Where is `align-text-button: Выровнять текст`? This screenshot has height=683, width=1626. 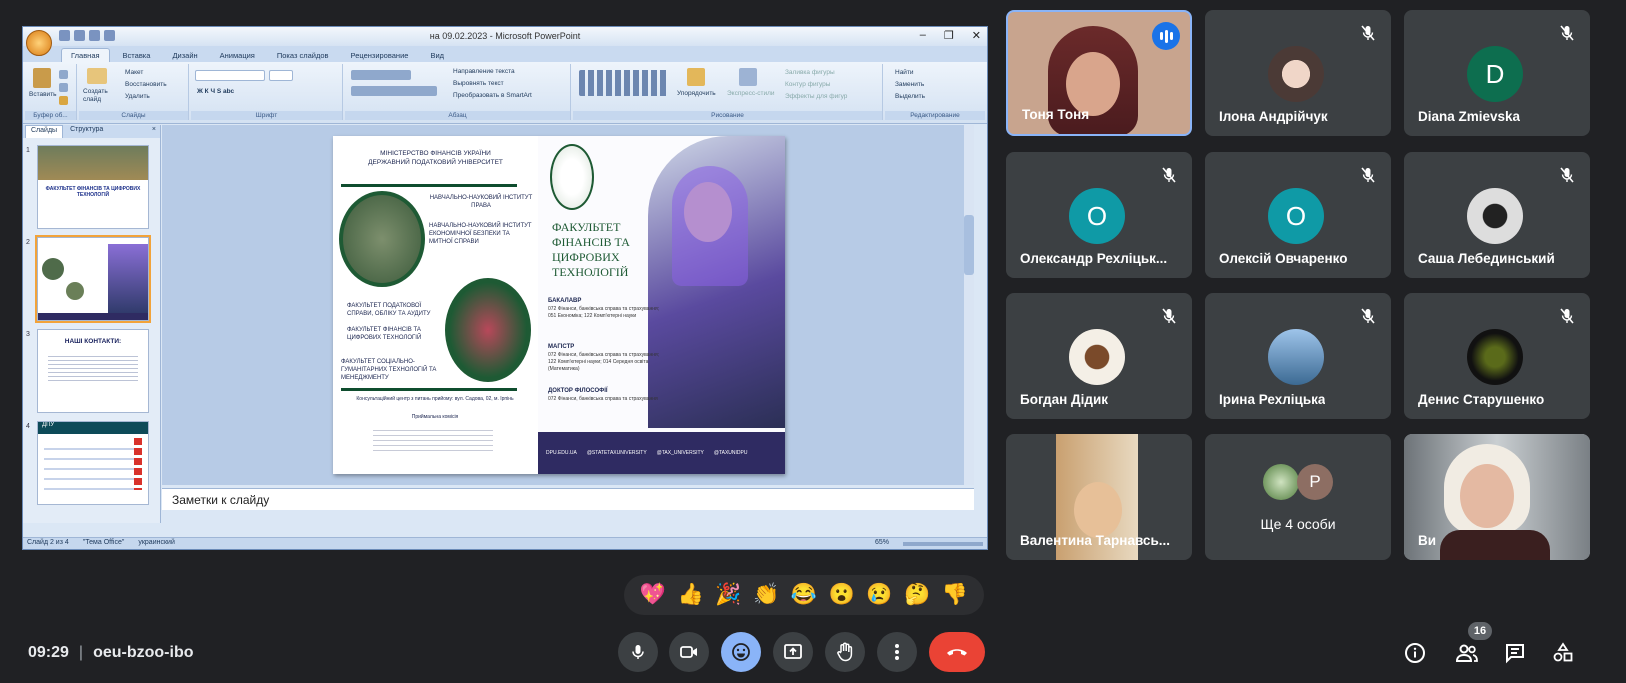
align-text-button: Выровнять текст is located at coordinates (478, 83).